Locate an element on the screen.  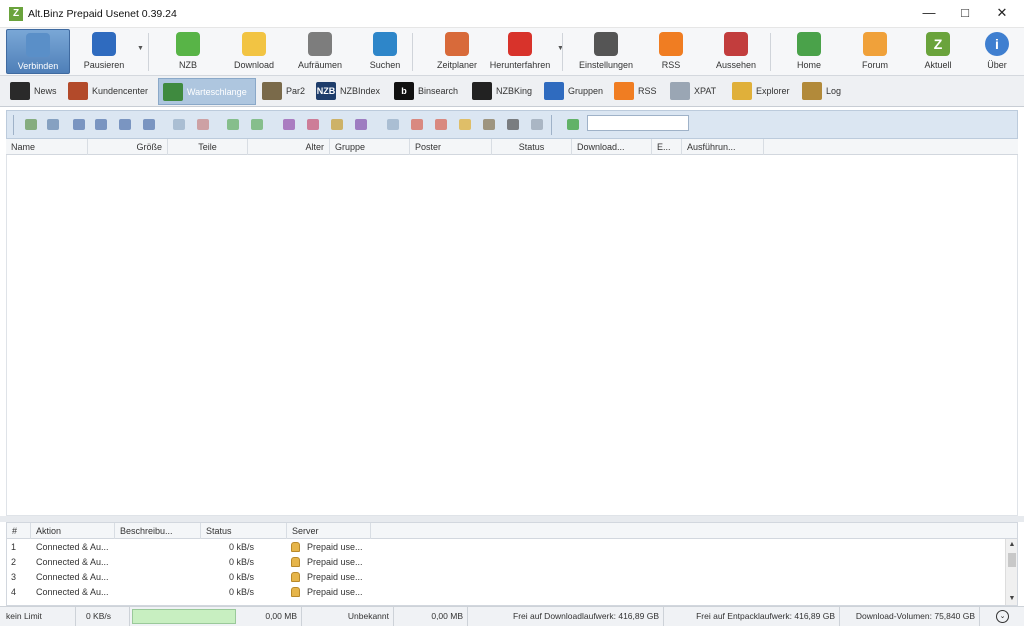
folder-icon is located at coordinates (254, 44).